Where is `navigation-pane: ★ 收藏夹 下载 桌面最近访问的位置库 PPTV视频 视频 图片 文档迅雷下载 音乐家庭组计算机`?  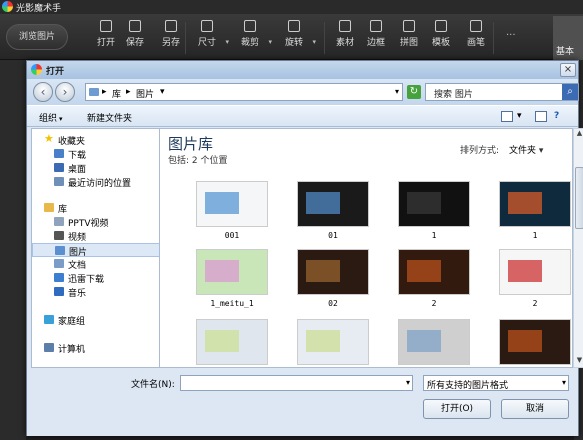 navigation-pane: ★ 收藏夹 下载 桌面最近访问的位置库 PPTV视频 视频 图片 文档迅雷下载 音乐家庭组计算机 is located at coordinates (95, 248).